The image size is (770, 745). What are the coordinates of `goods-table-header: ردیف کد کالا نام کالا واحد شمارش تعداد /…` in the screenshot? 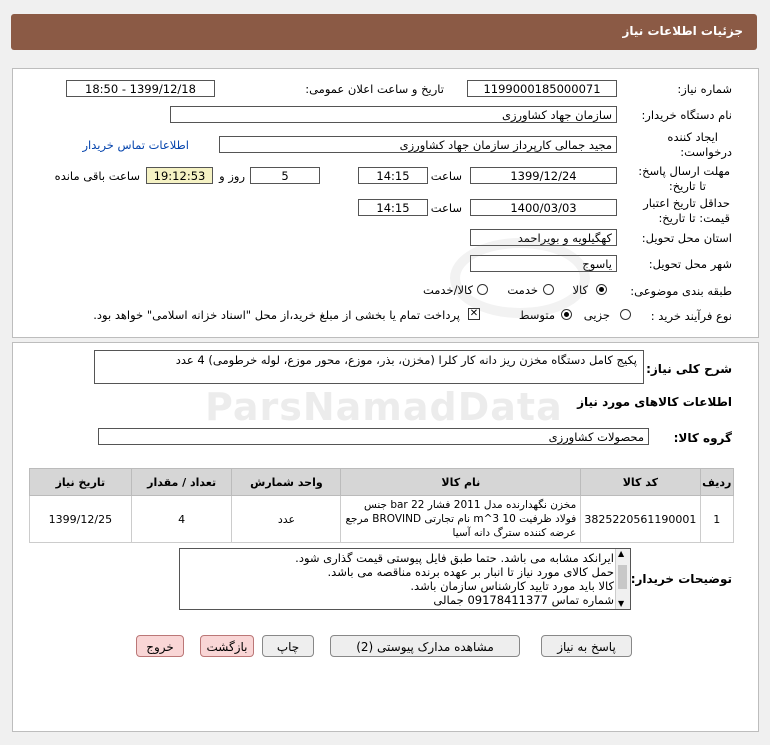 It's located at (382, 482).